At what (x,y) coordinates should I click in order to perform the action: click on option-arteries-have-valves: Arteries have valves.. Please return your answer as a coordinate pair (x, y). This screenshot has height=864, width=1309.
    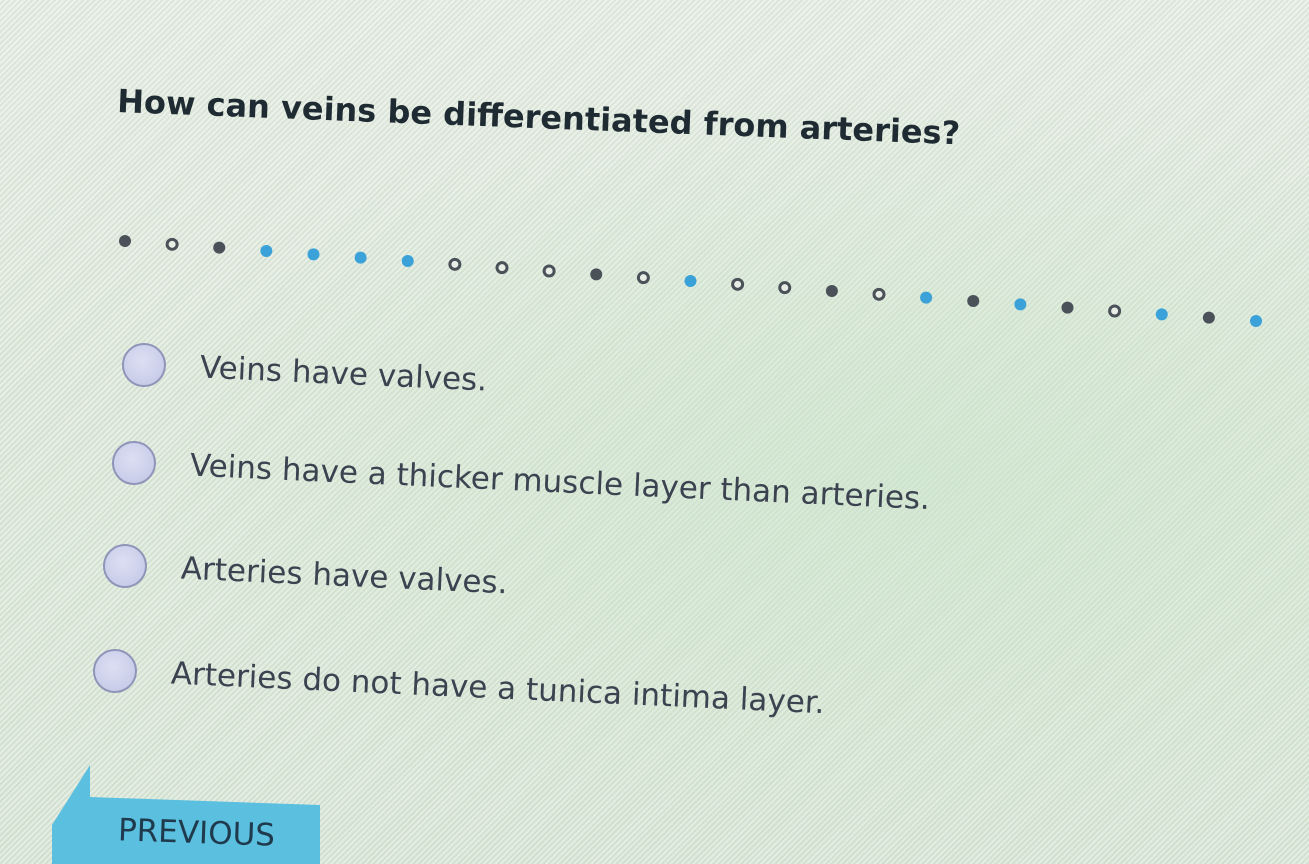
    Looking at the image, I should click on (305, 574).